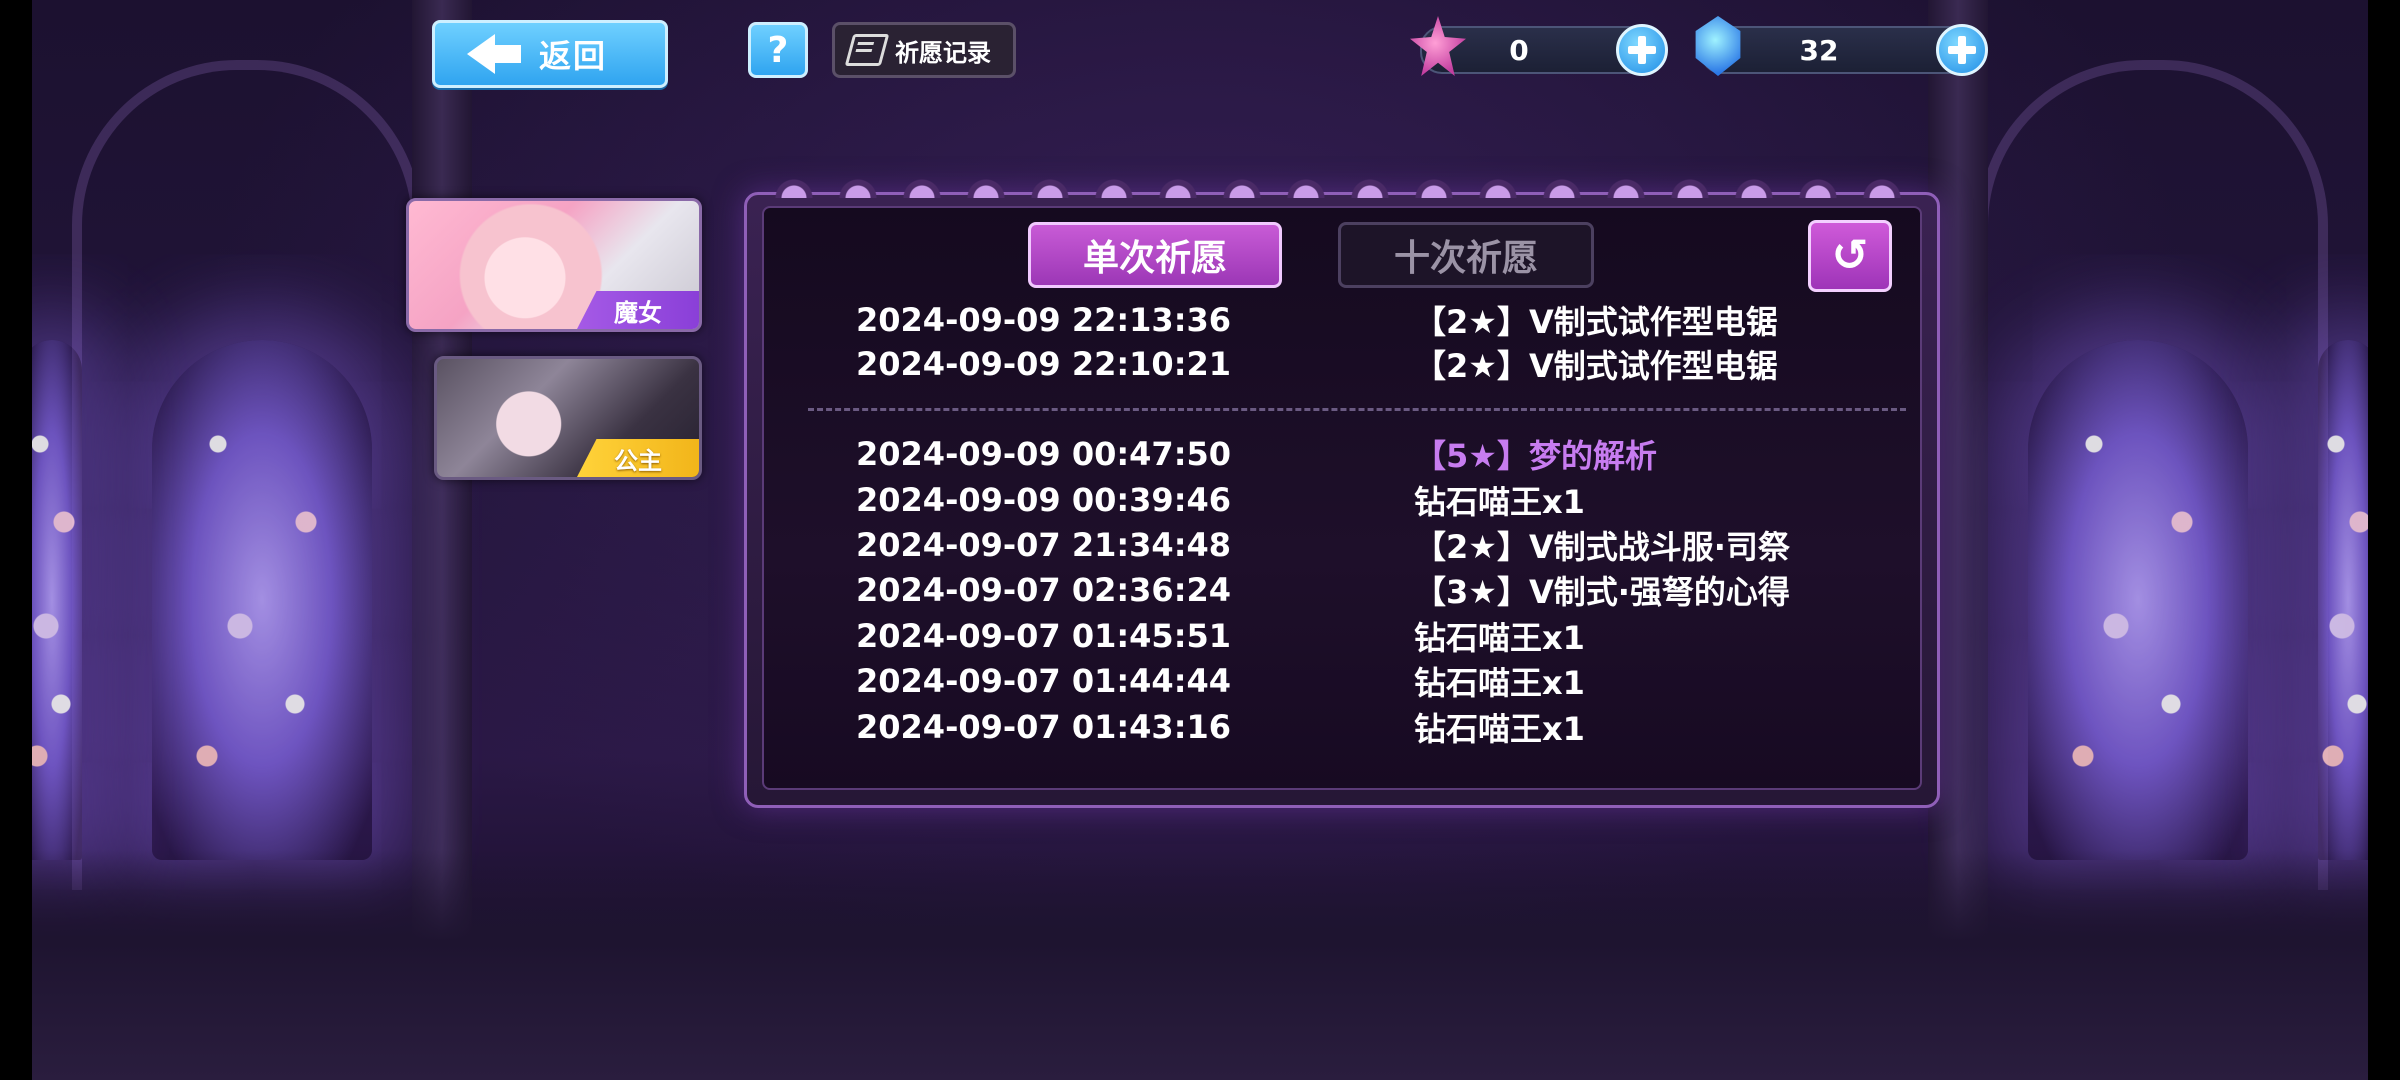  I want to click on help-button: ?, so click(778, 50).